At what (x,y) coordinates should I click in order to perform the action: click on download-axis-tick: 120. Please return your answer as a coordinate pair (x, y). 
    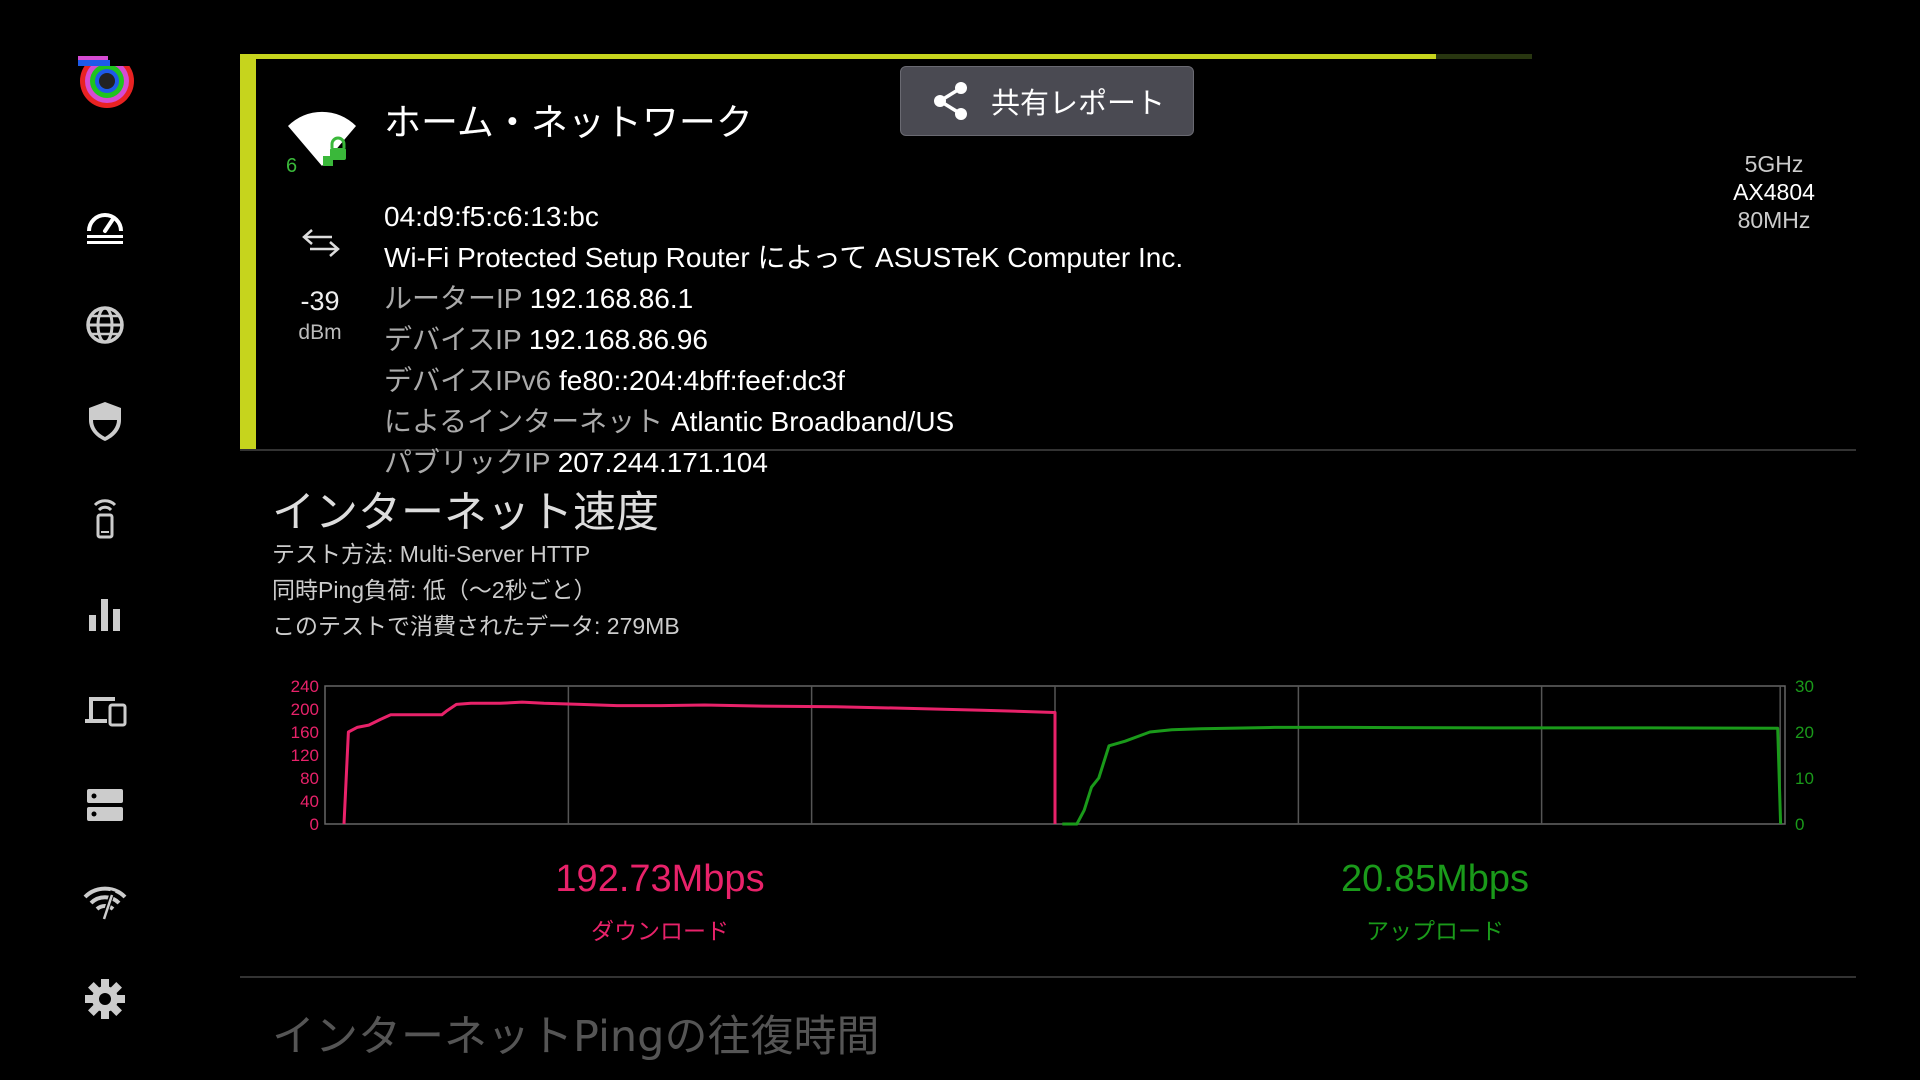
    Looking at the image, I should click on (305, 755).